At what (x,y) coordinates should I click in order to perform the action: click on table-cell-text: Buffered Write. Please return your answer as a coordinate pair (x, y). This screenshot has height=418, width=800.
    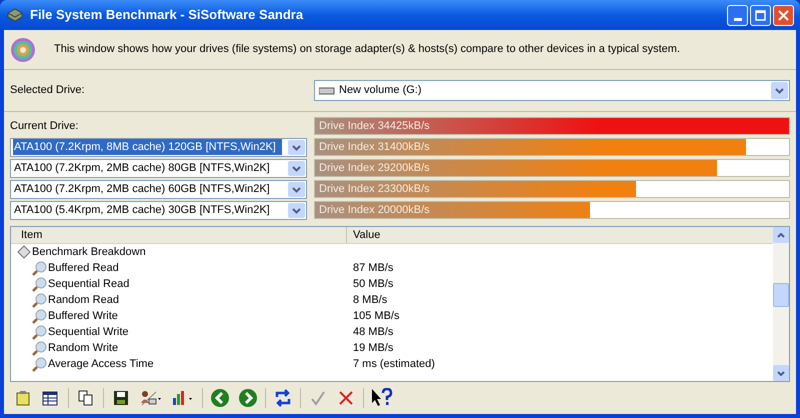
    Looking at the image, I should click on (83, 316).